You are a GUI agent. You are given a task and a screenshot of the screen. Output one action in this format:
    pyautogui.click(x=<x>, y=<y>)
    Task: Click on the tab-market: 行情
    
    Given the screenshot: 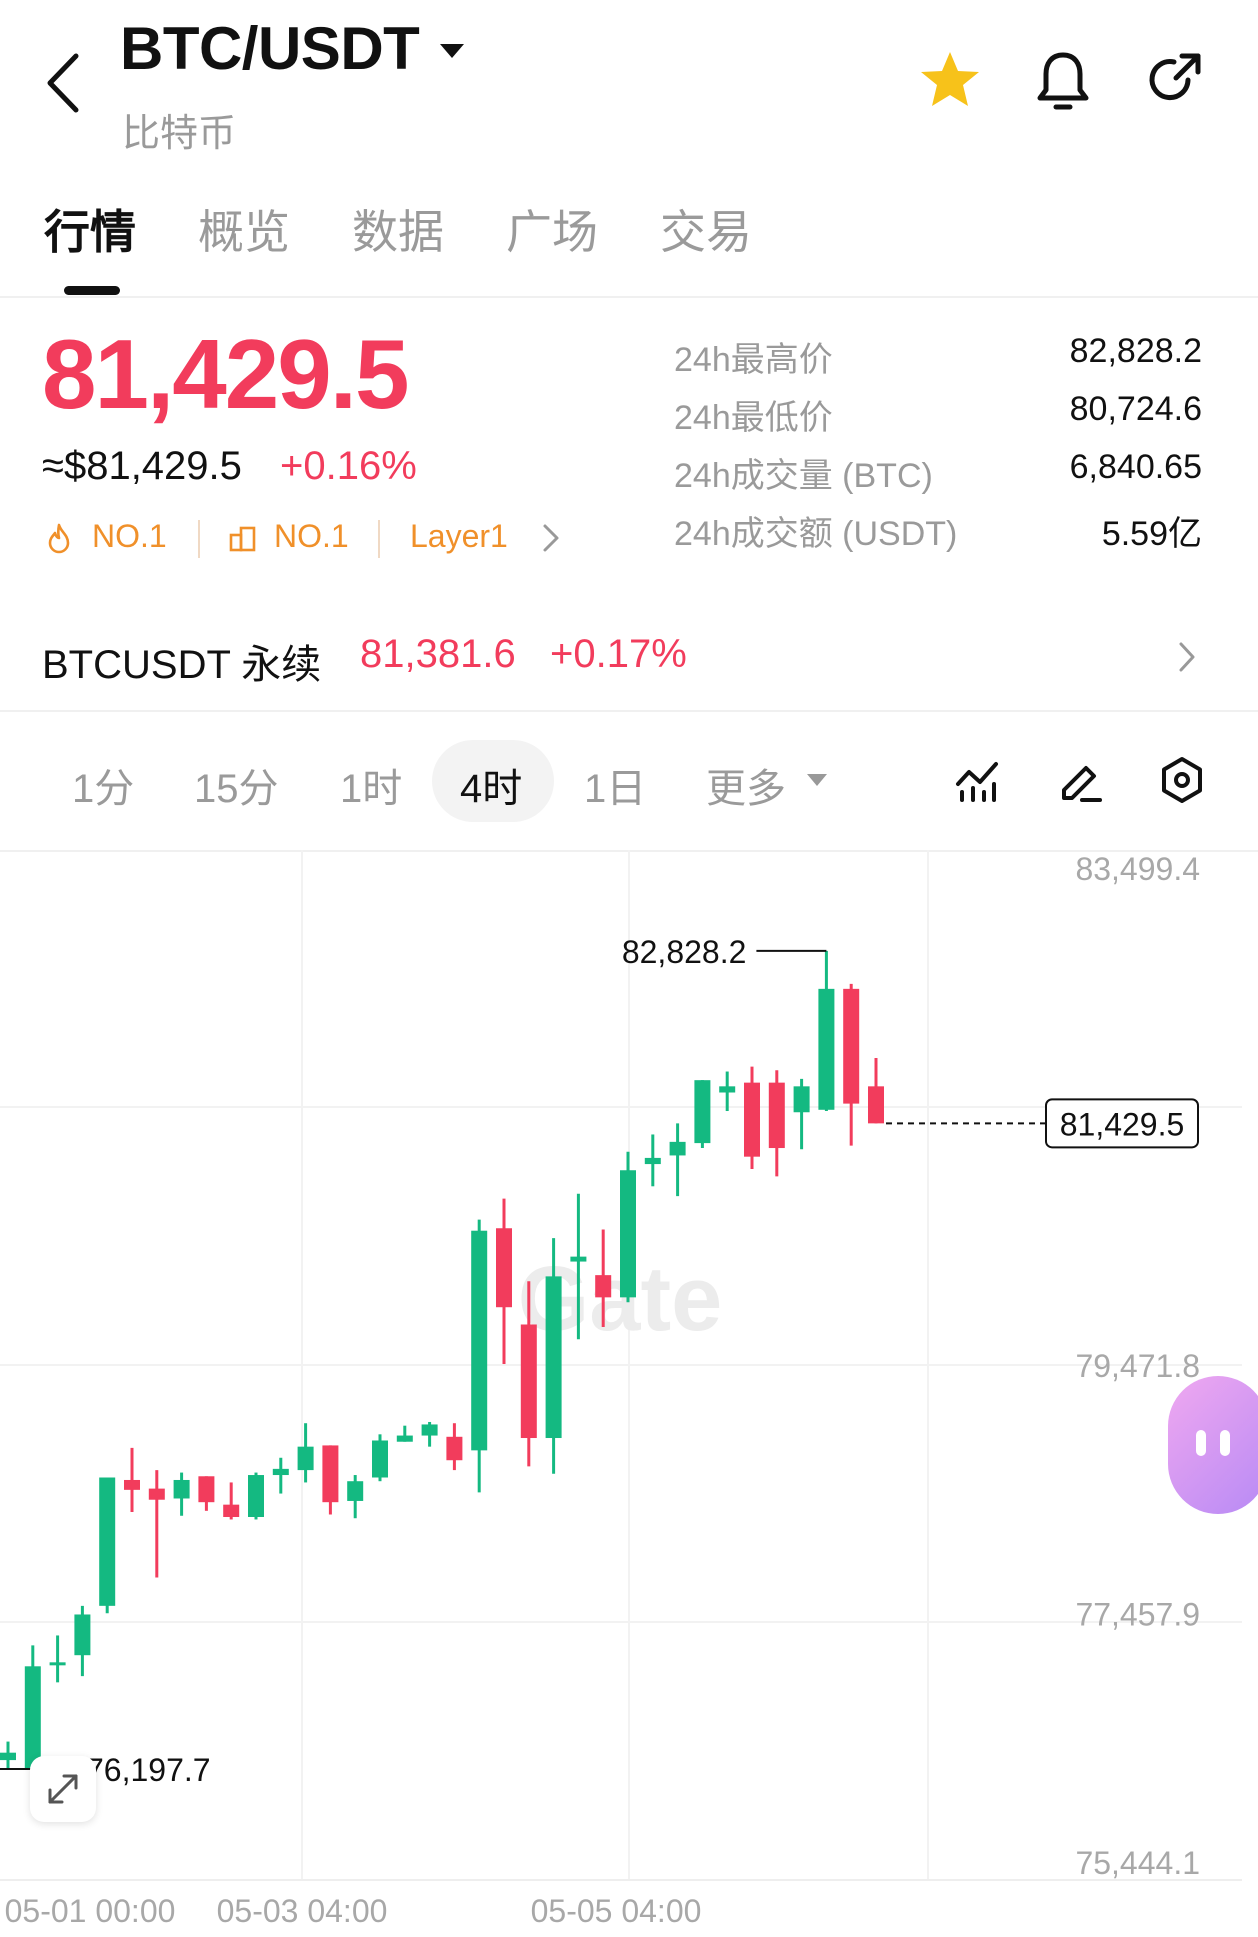 What is the action you would take?
    pyautogui.click(x=90, y=229)
    